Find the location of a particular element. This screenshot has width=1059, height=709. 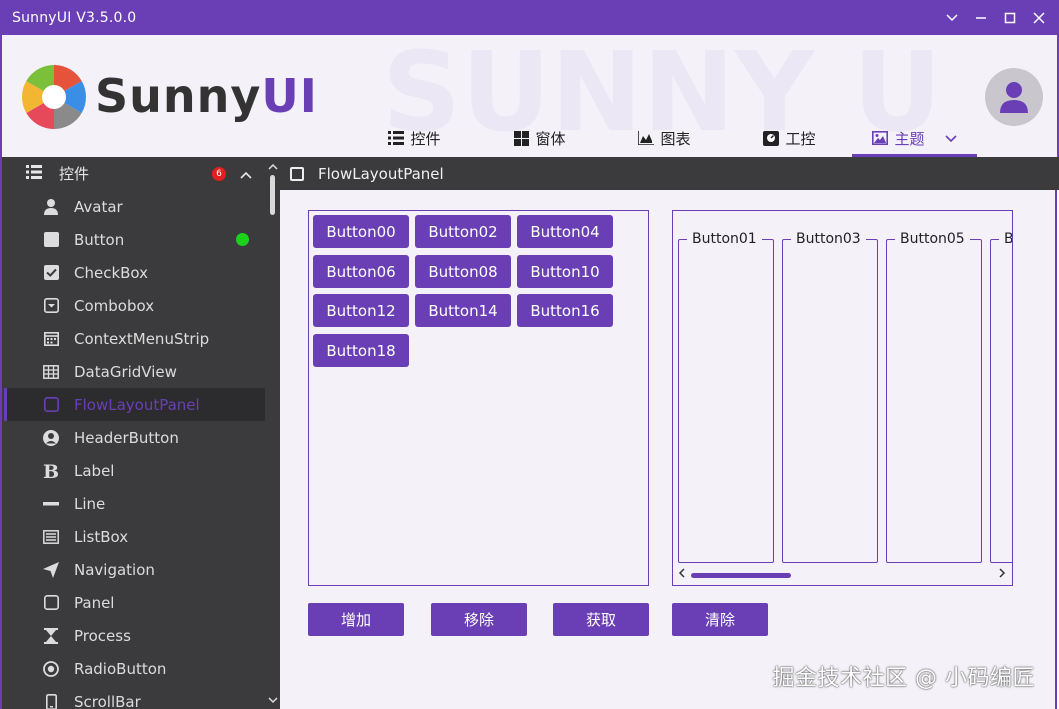

sidebar-item-label: Navigation is located at coordinates (114, 569).